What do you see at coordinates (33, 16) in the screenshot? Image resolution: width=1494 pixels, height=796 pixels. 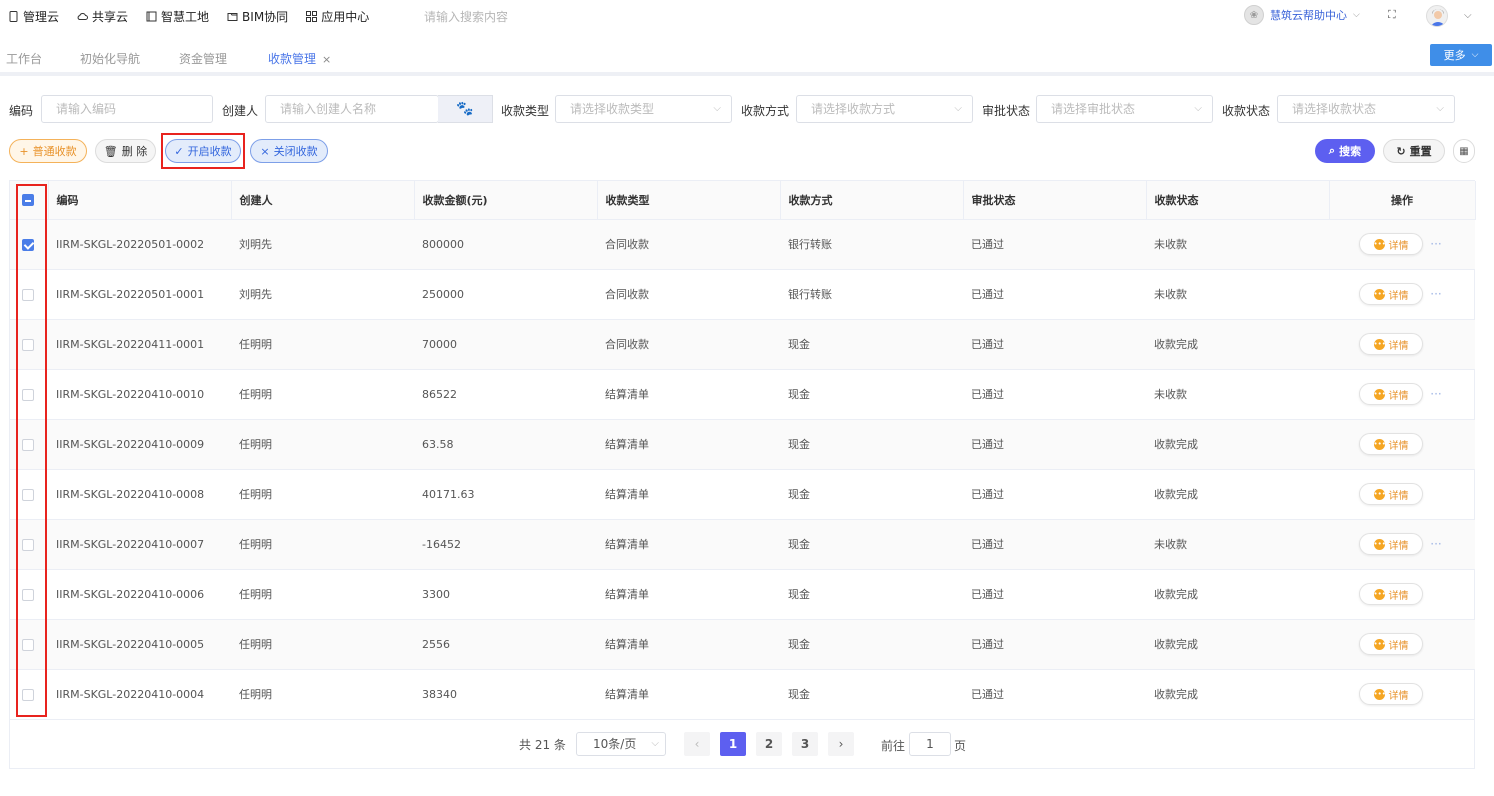 I see `nav-item-management-cloud: 管理云` at bounding box center [33, 16].